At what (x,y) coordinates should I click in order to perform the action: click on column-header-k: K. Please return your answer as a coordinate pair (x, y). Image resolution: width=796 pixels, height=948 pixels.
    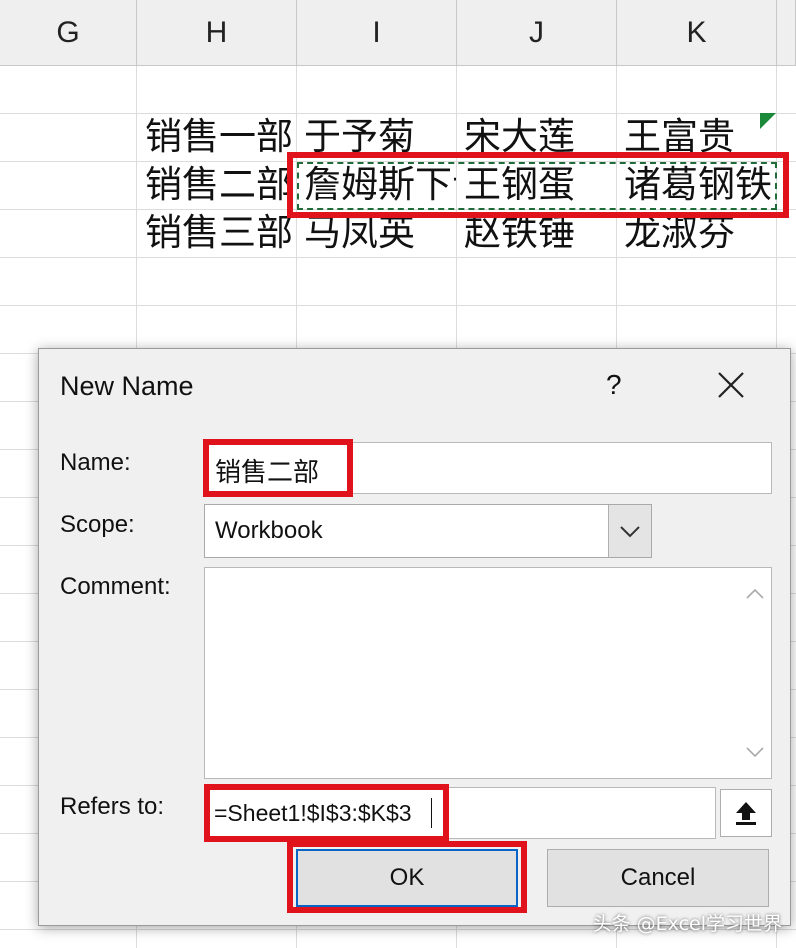
    Looking at the image, I should click on (697, 33).